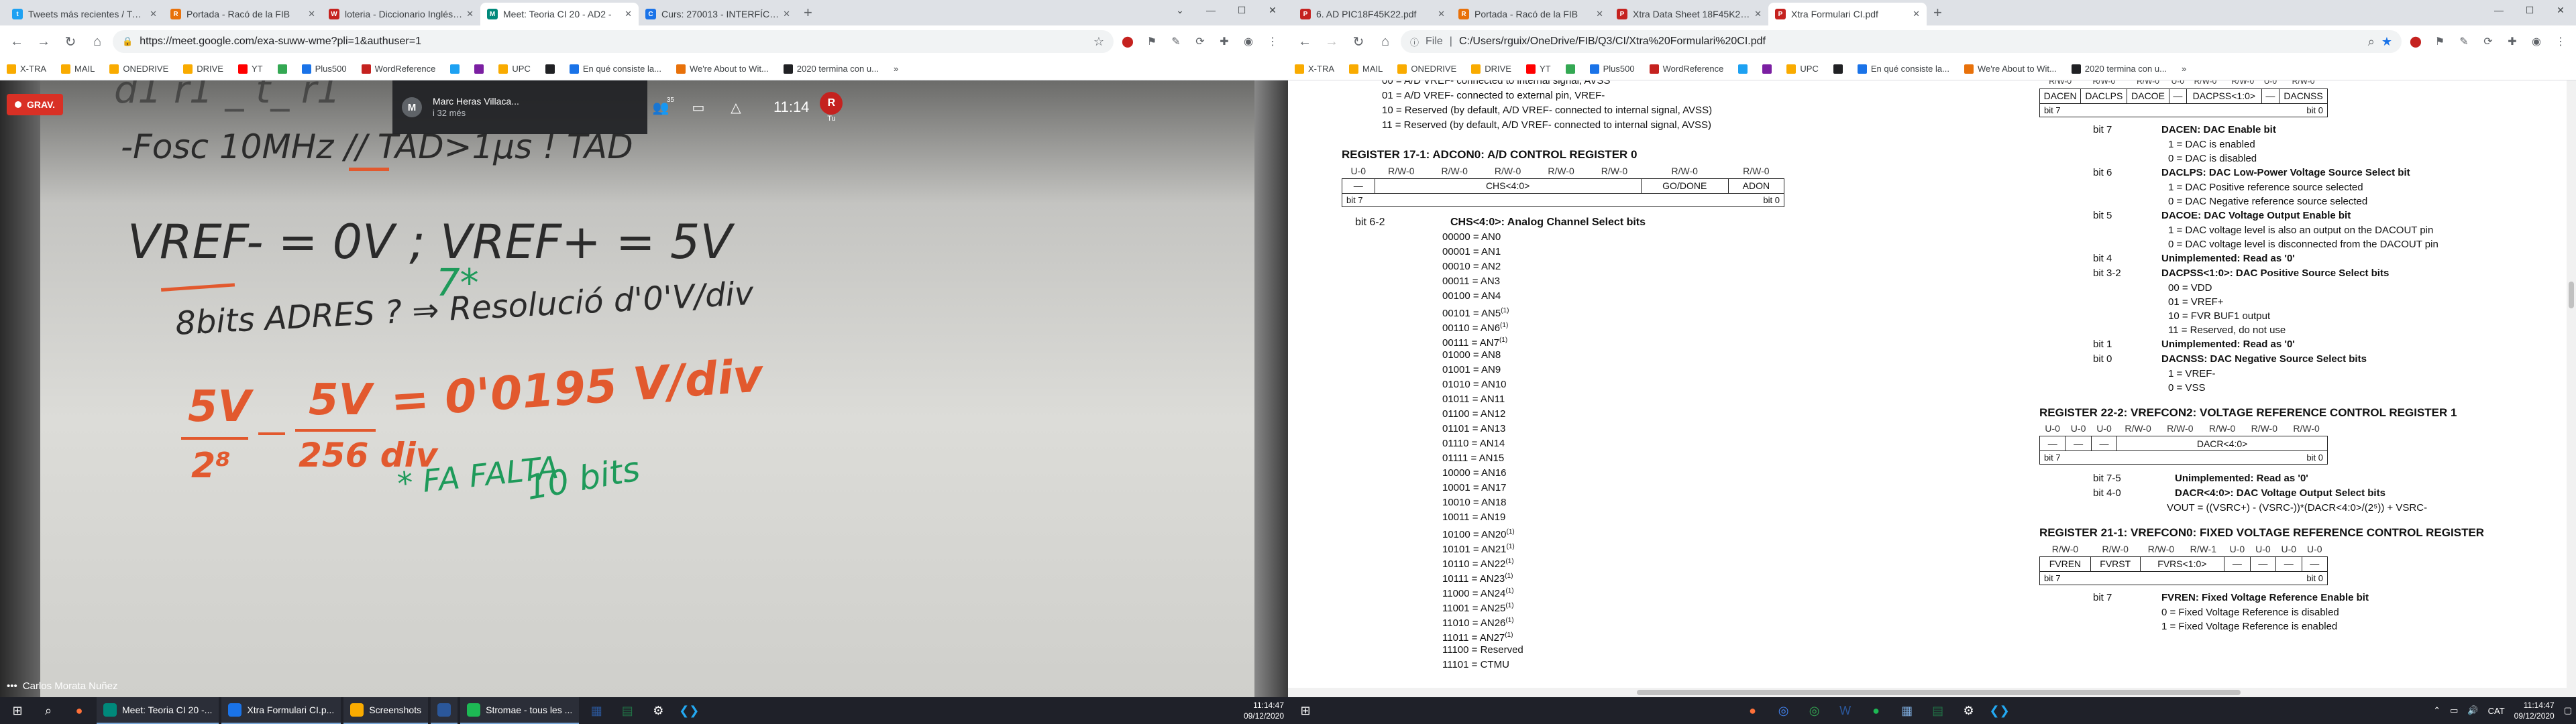 This screenshot has width=2576, height=724. I want to click on search-icon: ⌕, so click(48, 710).